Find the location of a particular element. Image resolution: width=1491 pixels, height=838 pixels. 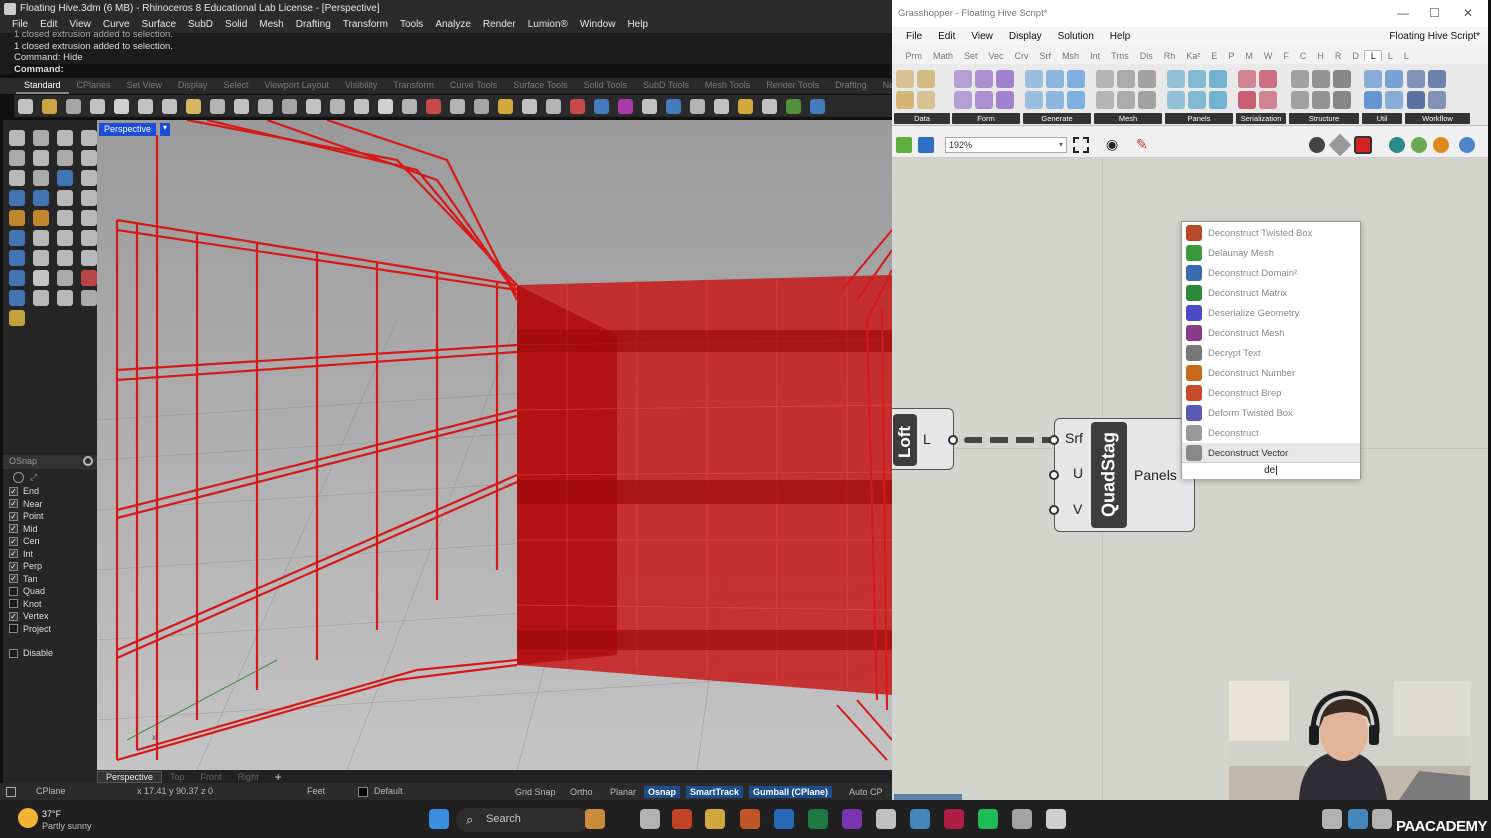

search-result-item: Deserialize Geometry is located at coordinates (1271, 313).